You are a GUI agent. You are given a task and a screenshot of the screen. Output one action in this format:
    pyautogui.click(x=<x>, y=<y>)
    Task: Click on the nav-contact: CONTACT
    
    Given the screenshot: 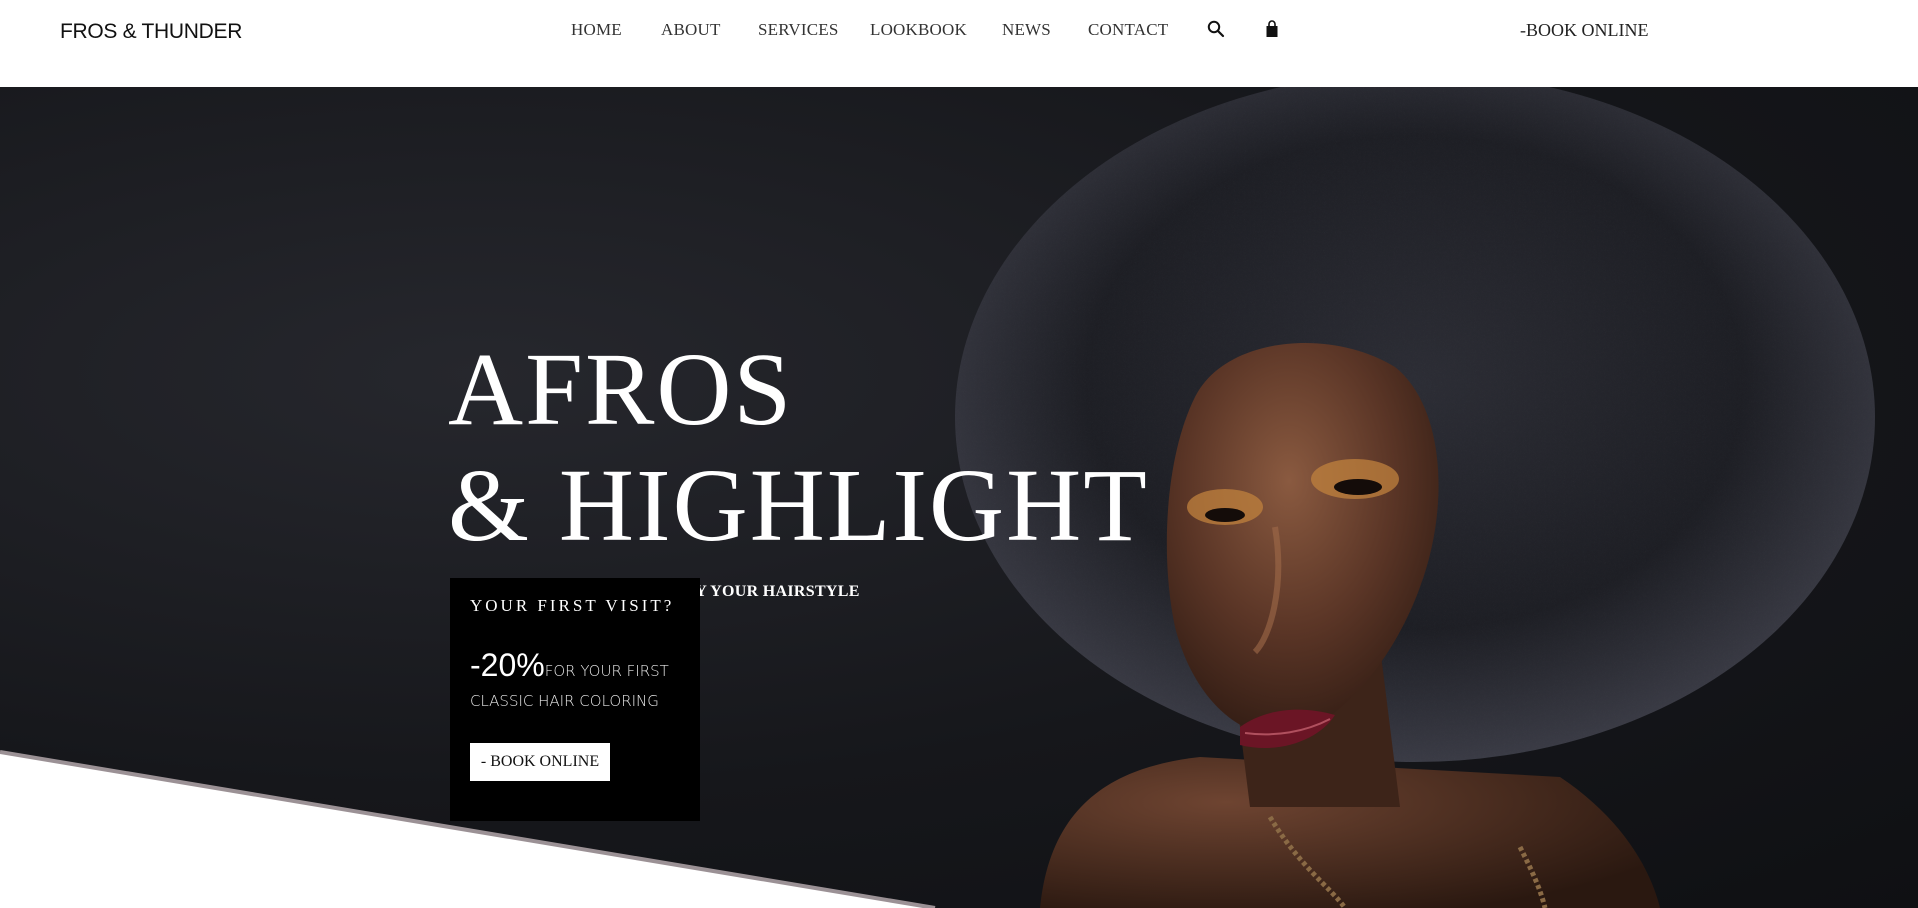 What is the action you would take?
    pyautogui.click(x=1128, y=30)
    